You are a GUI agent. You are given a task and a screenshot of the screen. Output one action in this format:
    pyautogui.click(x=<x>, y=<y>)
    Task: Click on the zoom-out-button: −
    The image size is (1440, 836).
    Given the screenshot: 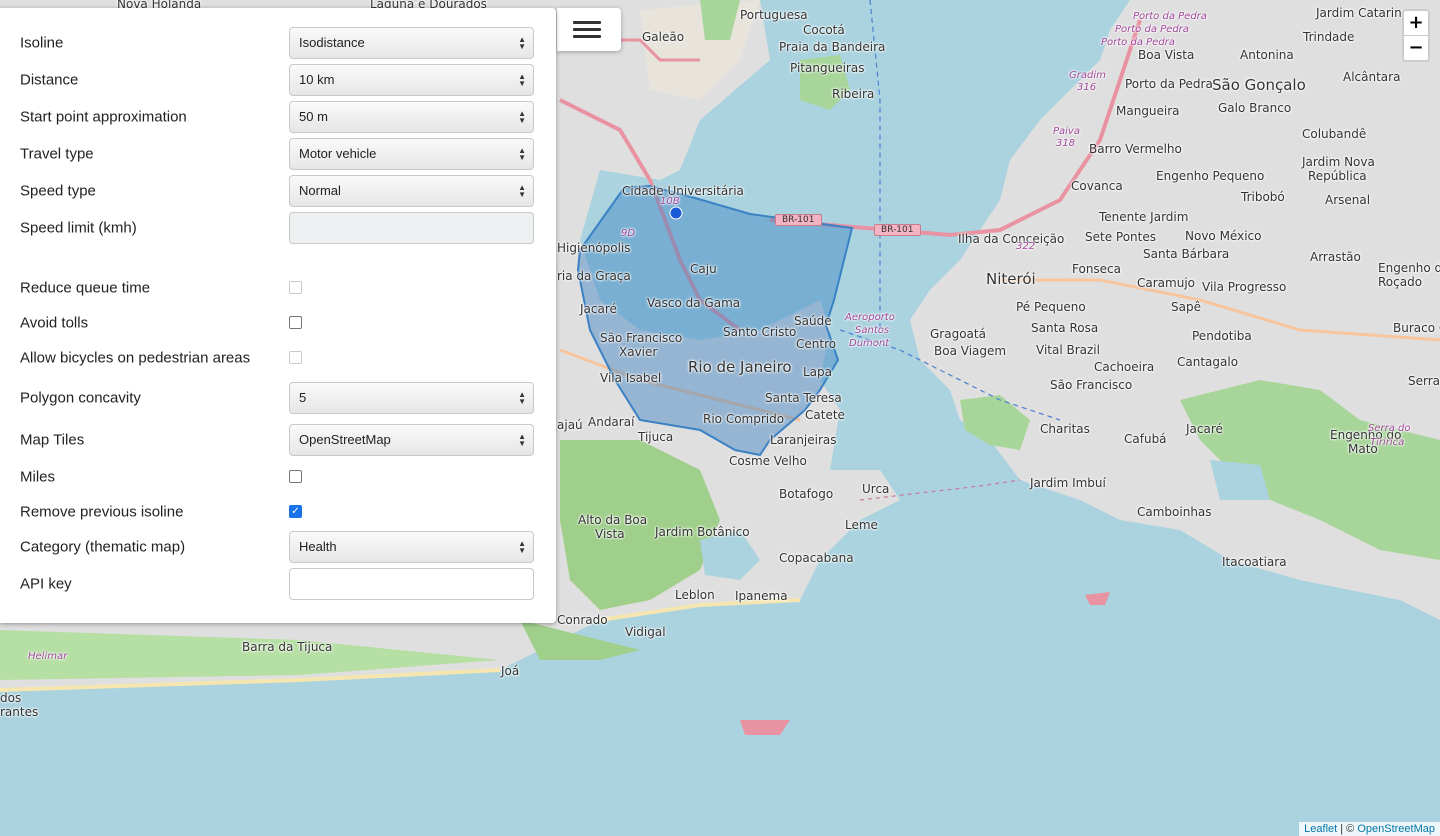 What is the action you would take?
    pyautogui.click(x=1416, y=47)
    